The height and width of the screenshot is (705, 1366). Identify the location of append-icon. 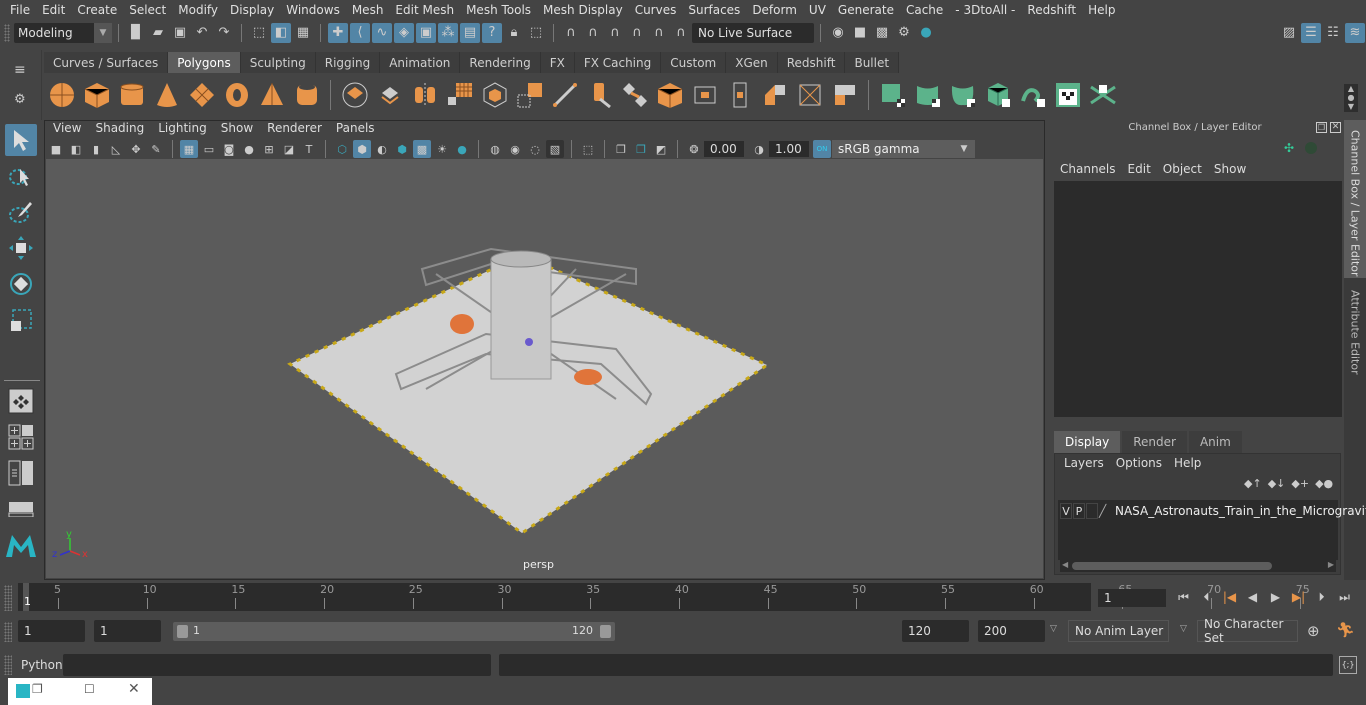
(705, 95).